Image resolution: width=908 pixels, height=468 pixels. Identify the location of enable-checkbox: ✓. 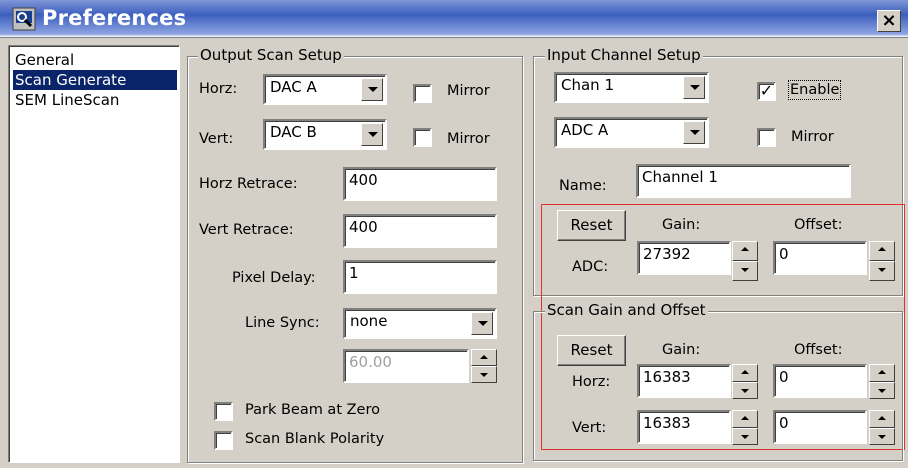
(766, 91).